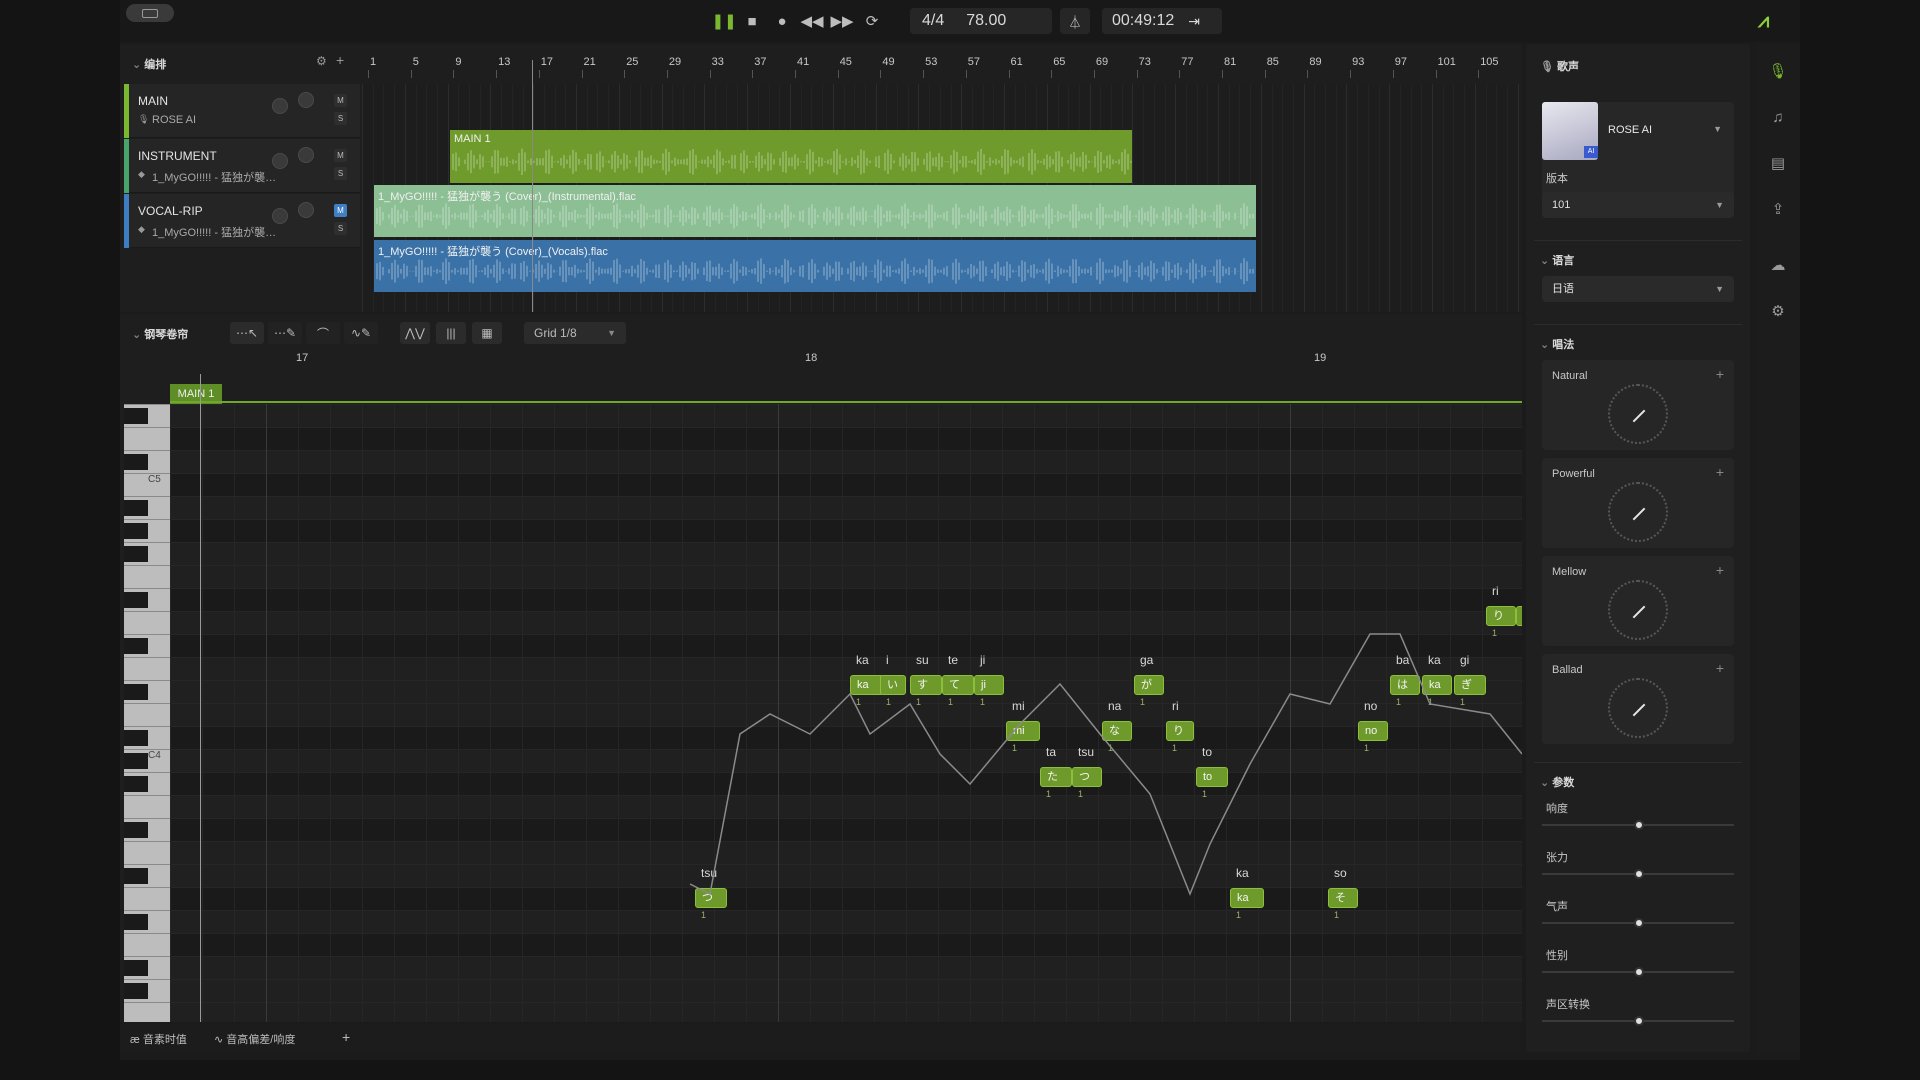 The image size is (1920, 1080). What do you see at coordinates (989, 685) in the screenshot?
I see `note: ji` at bounding box center [989, 685].